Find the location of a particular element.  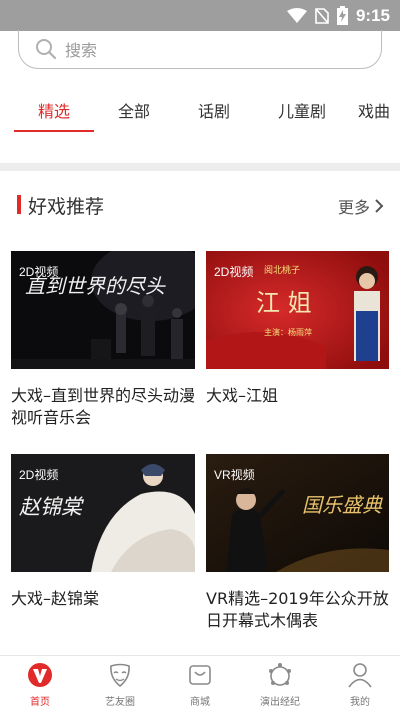

nav-home: 首页 is located at coordinates (40, 683).